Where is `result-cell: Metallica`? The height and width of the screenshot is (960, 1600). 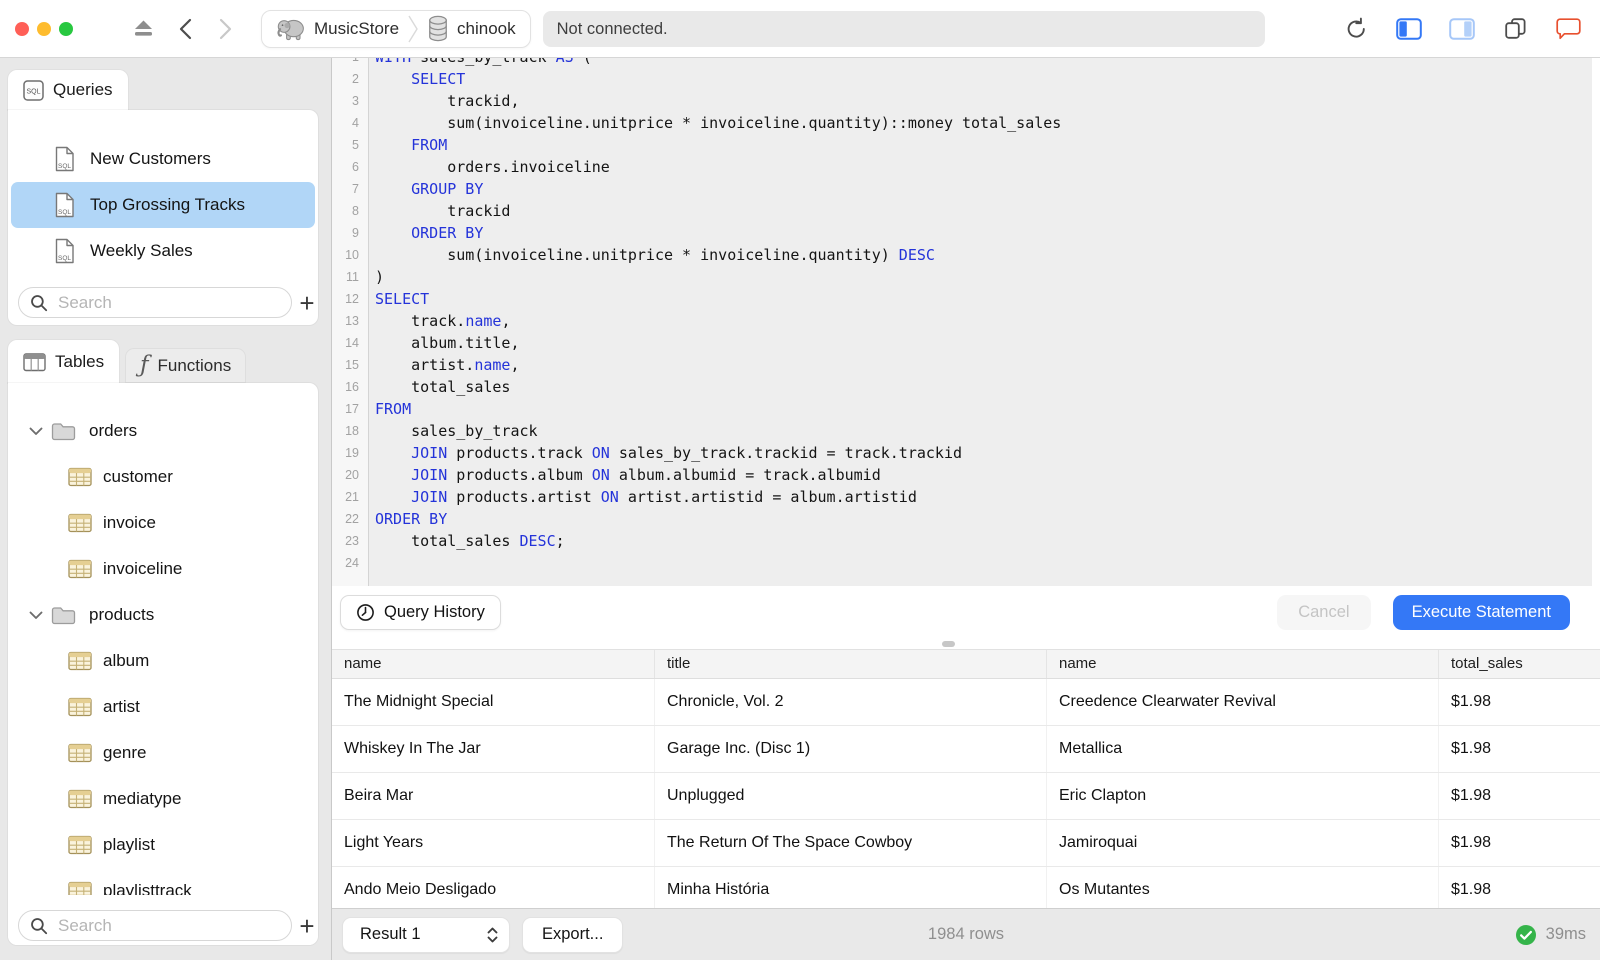
result-cell: Metallica is located at coordinates (1243, 749).